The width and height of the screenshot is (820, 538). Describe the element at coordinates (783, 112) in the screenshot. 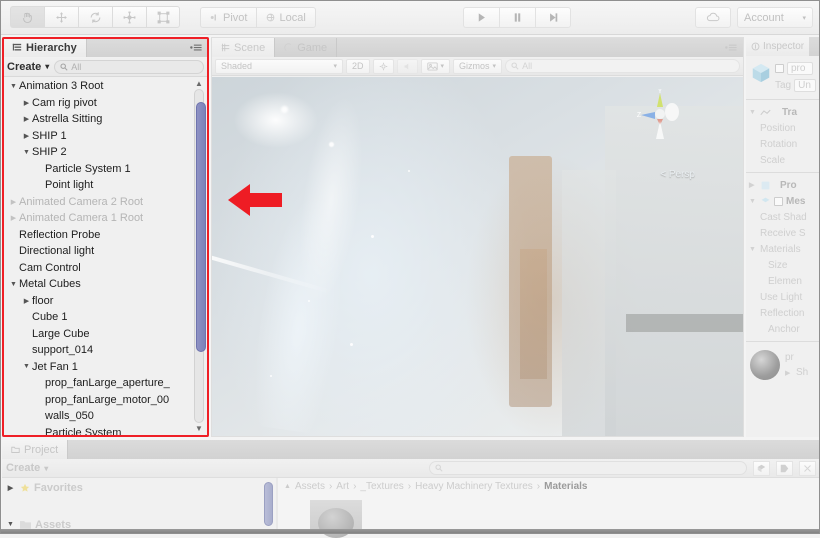

I see `transform-component-header: ▼ Tra` at that location.